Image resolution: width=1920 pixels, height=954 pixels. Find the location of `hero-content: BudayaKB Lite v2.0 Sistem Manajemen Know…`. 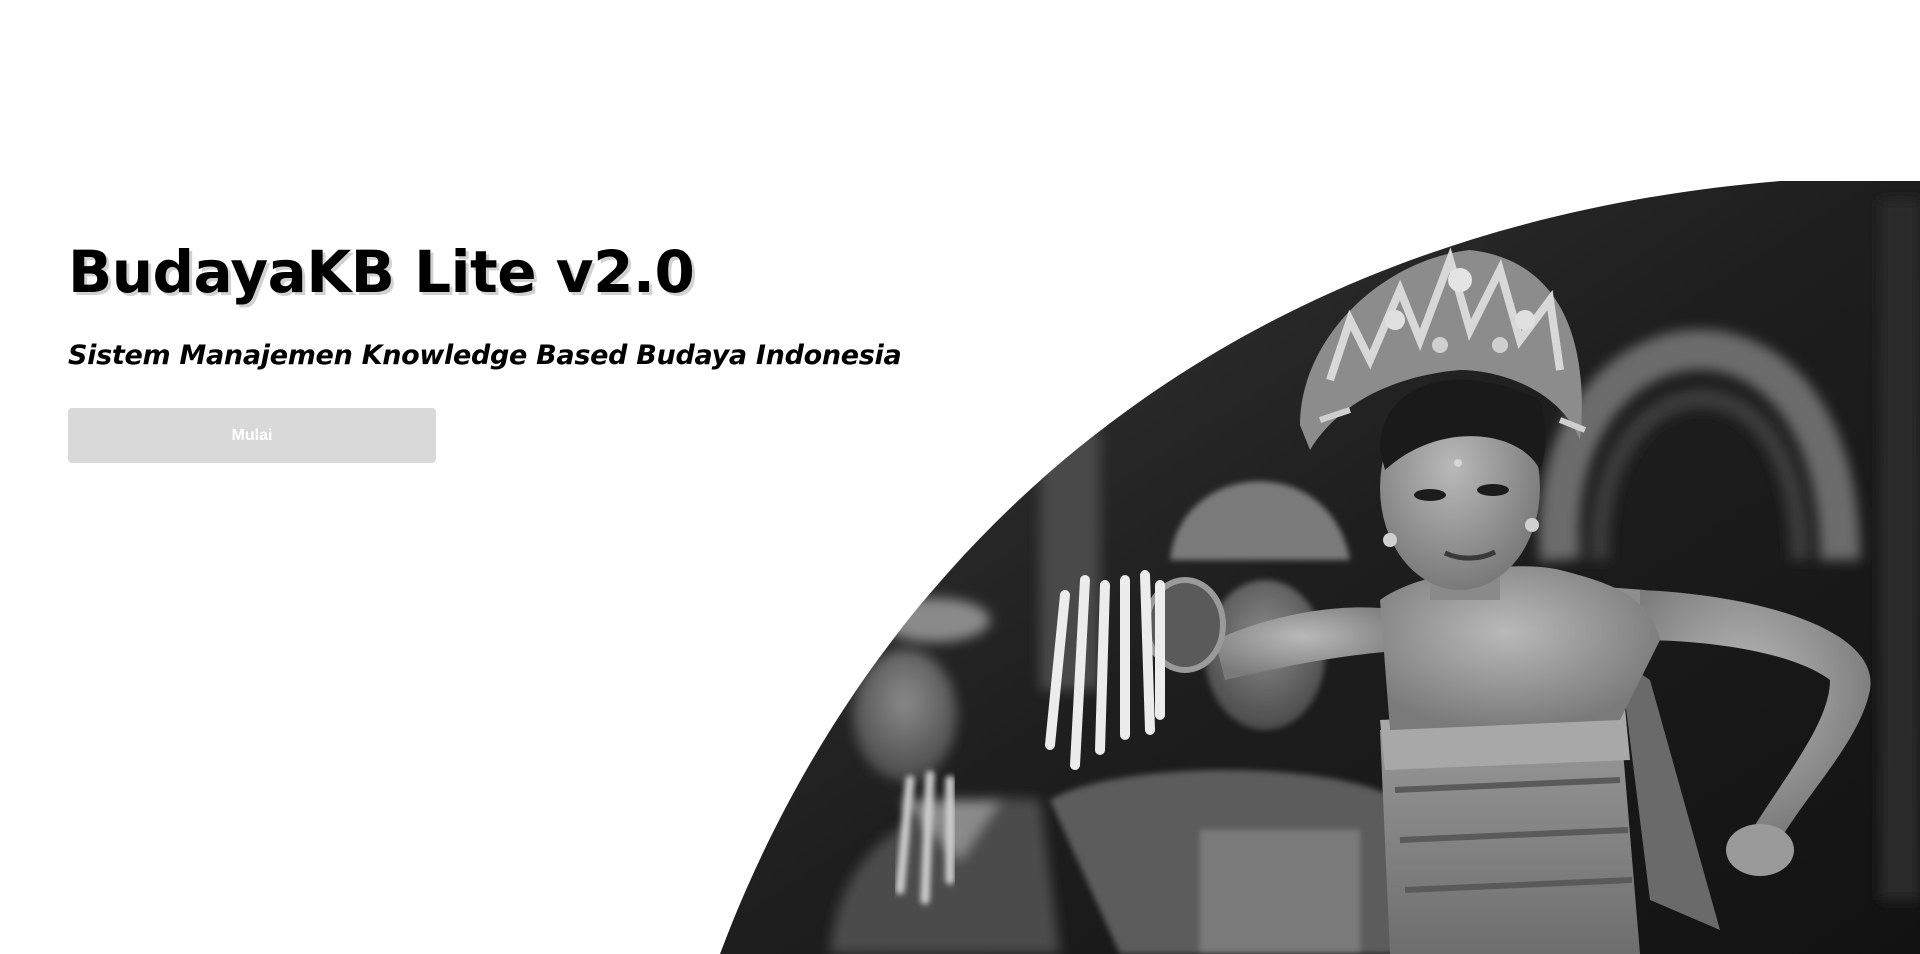

hero-content: BudayaKB Lite v2.0 Sistem Manajemen Know… is located at coordinates (498, 347).